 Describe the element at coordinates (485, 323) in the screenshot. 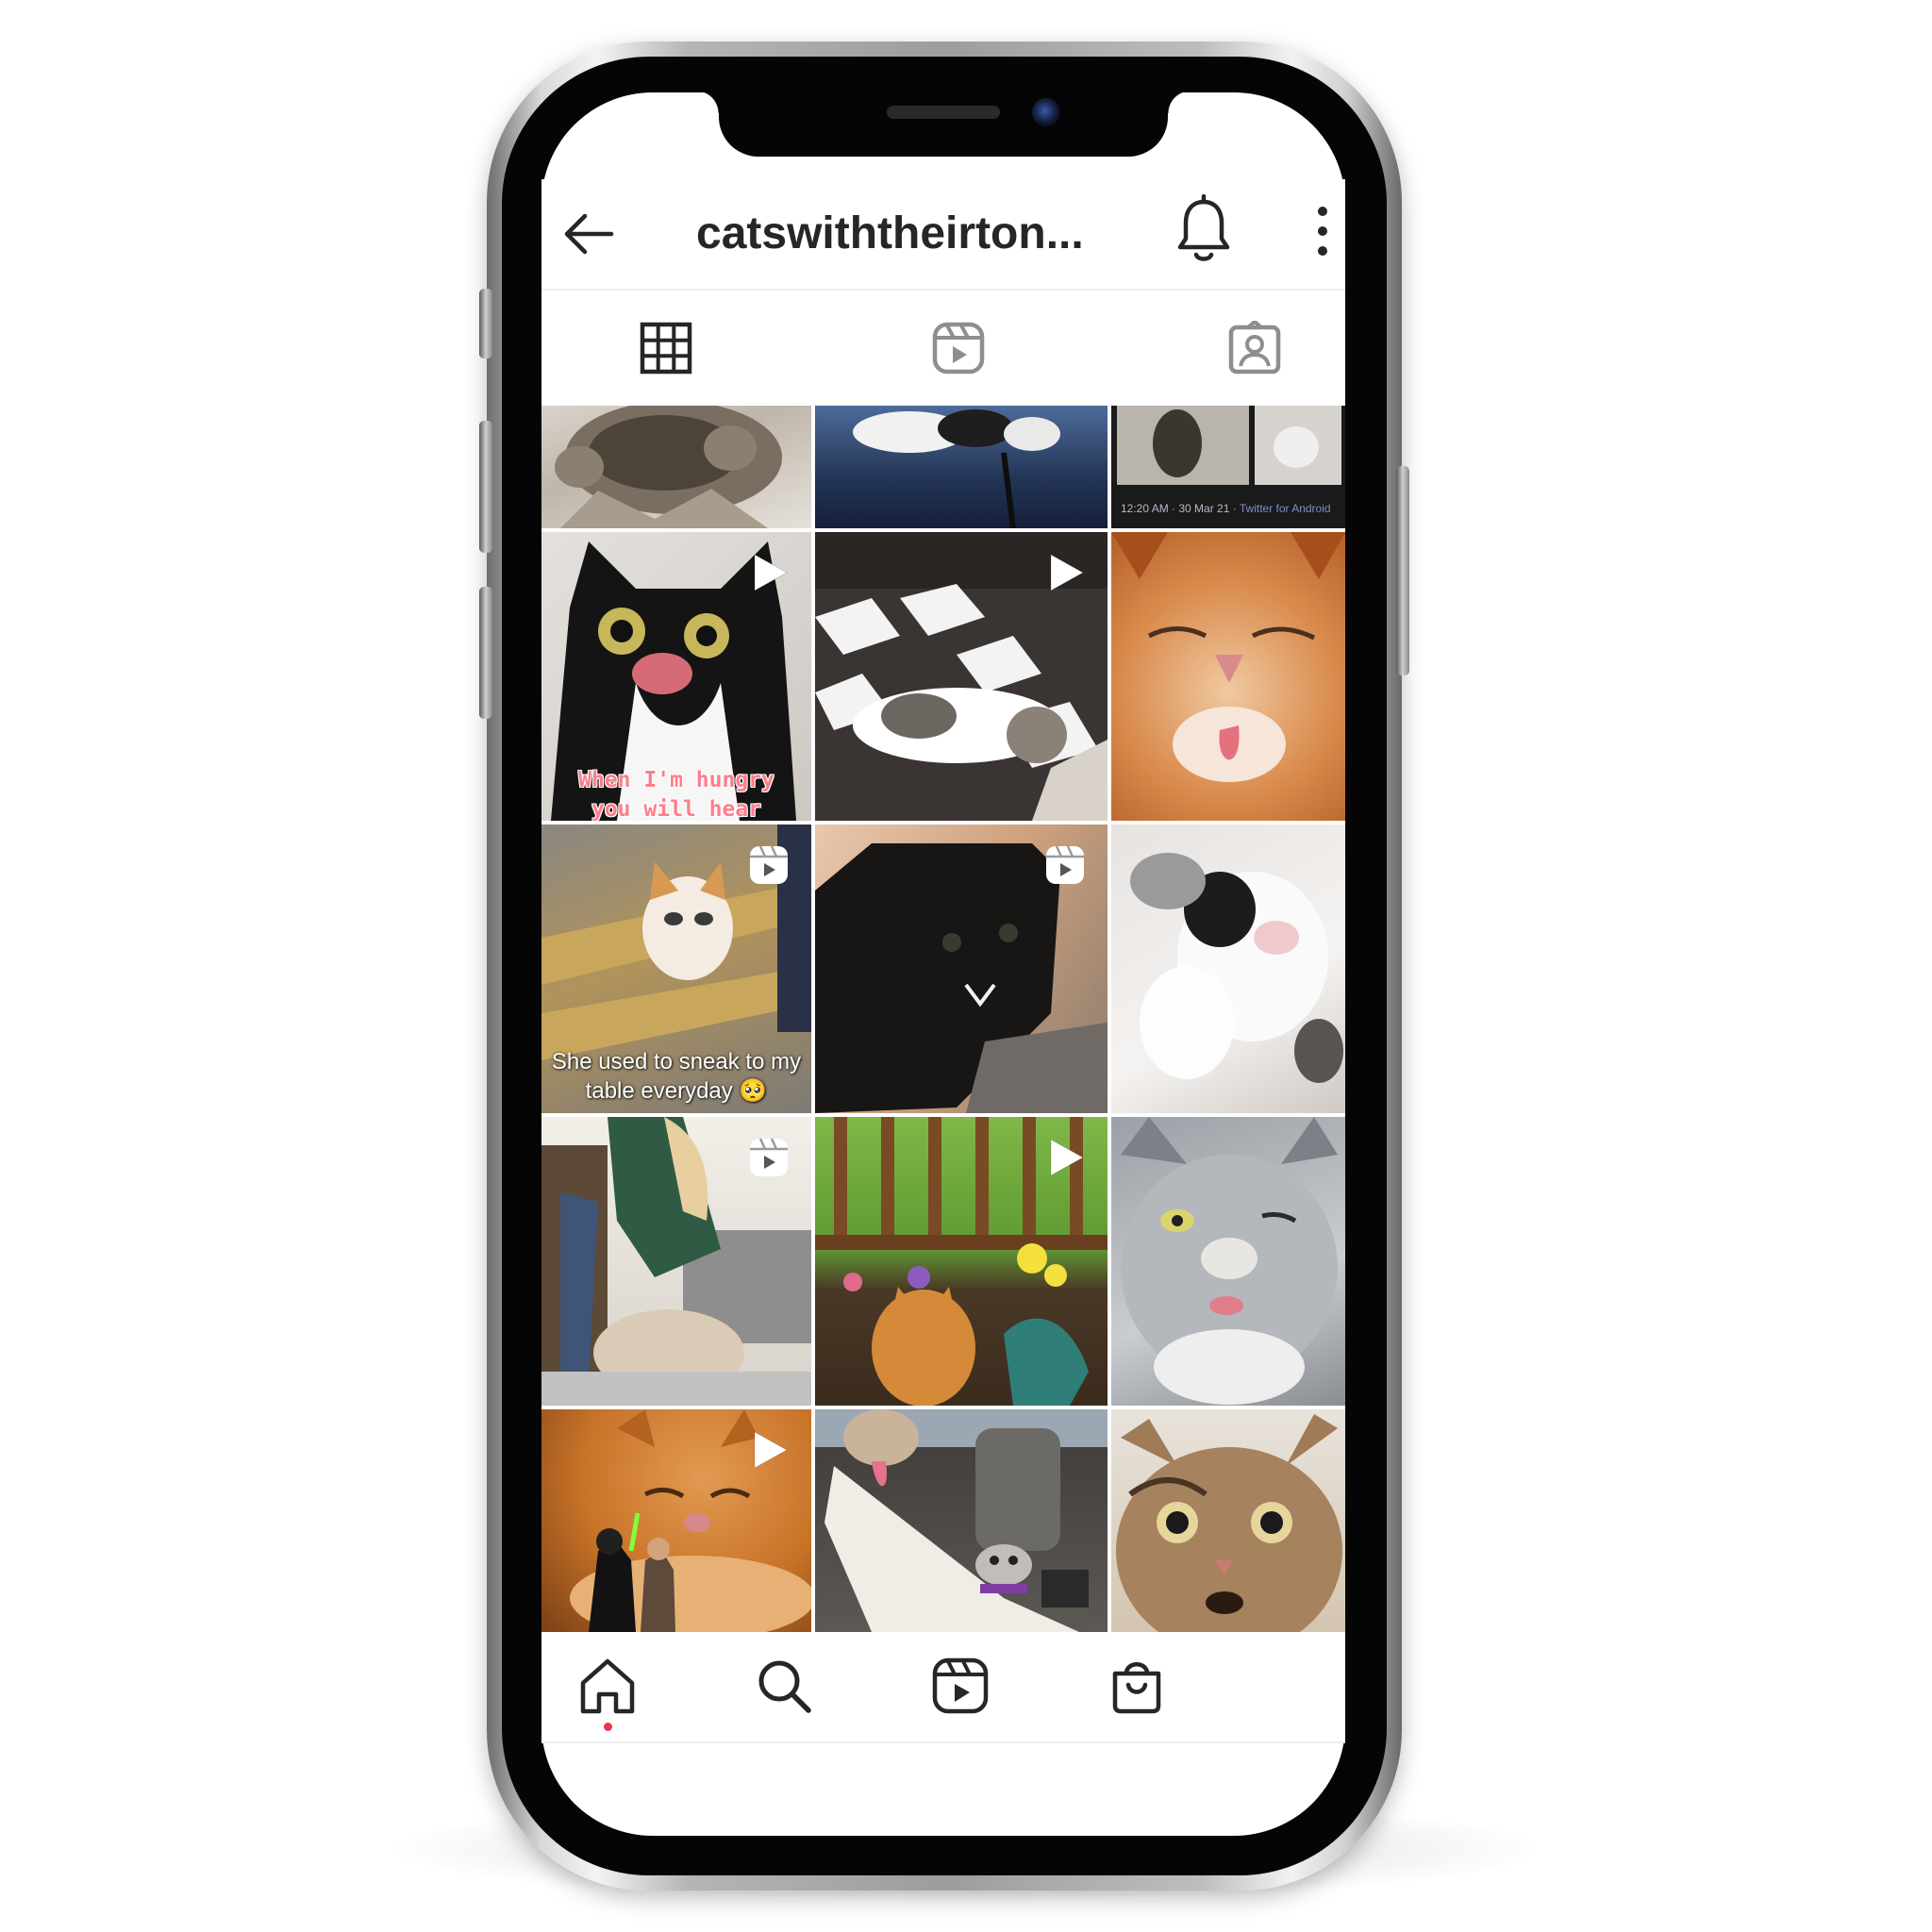

I see `action-button` at that location.